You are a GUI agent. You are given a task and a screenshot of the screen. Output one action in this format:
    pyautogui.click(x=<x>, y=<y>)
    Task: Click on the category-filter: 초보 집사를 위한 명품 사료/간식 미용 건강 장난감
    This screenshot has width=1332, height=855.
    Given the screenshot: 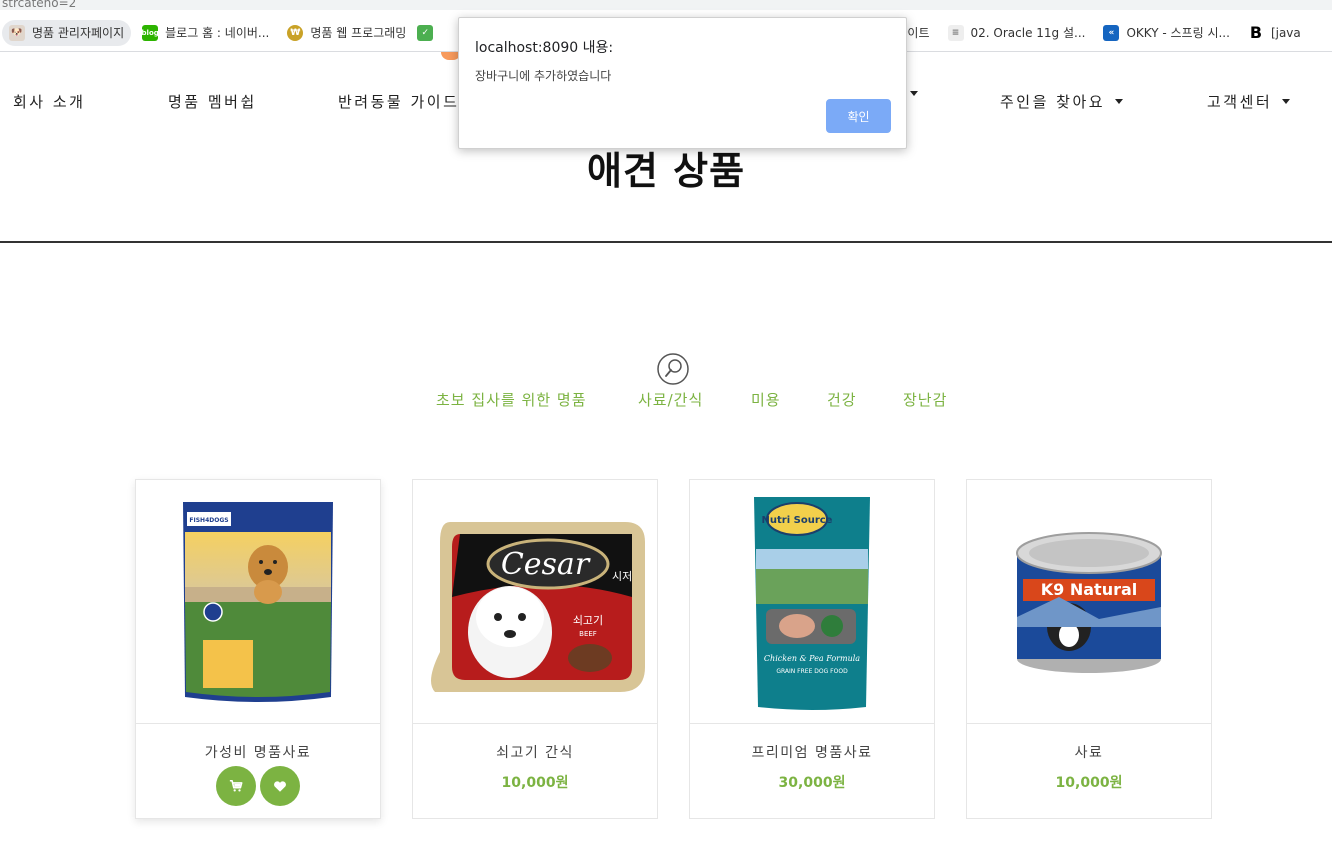 What is the action you would take?
    pyautogui.click(x=666, y=400)
    